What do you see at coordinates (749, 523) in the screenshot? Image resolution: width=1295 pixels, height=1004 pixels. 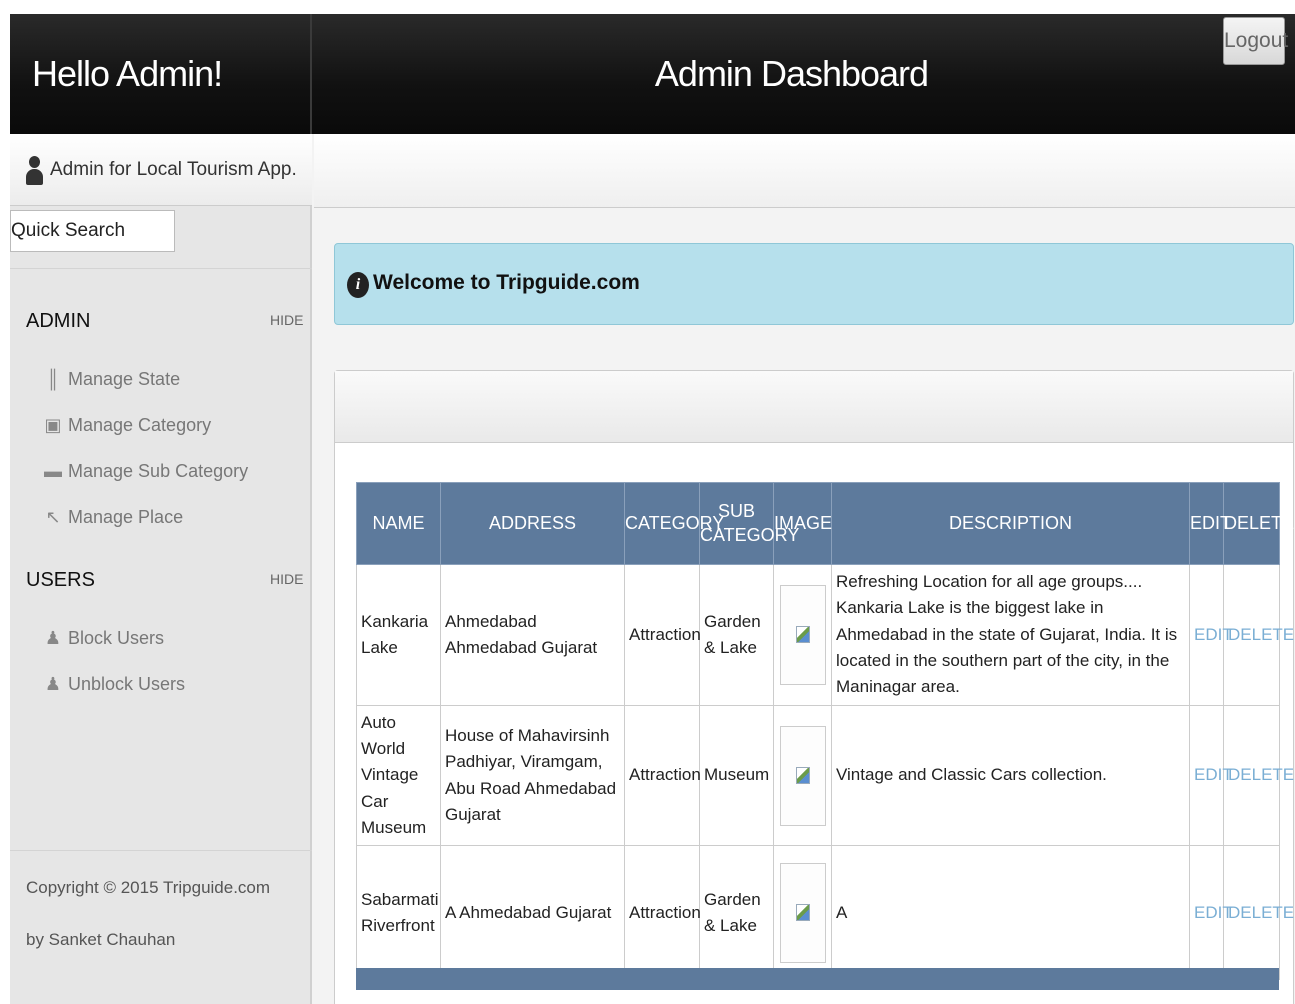 I see `column-header-sub-category: SUB CATEGORY` at bounding box center [749, 523].